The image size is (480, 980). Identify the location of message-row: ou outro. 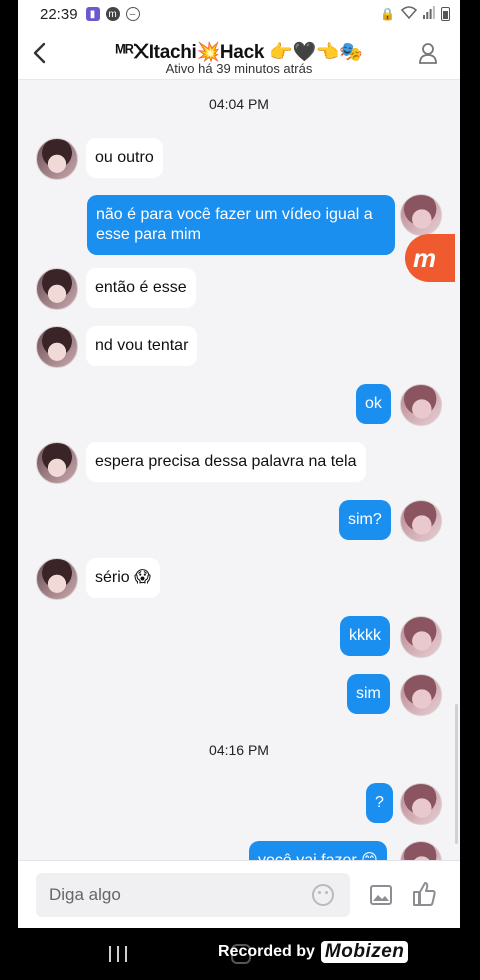
(239, 158).